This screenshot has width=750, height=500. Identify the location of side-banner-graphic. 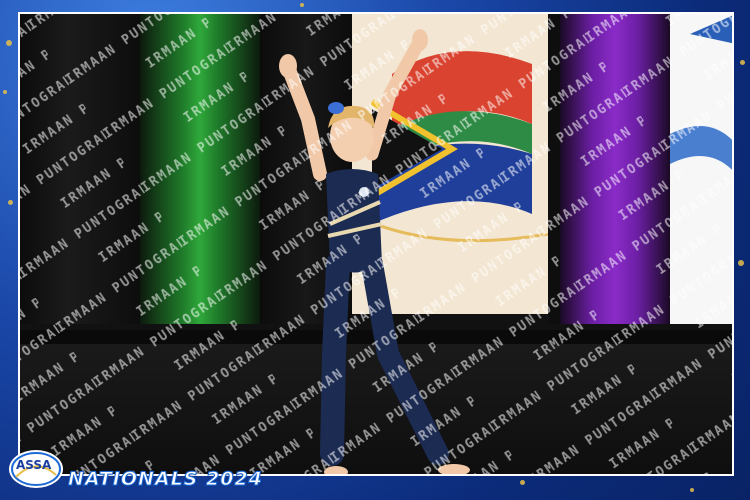
(701, 169).